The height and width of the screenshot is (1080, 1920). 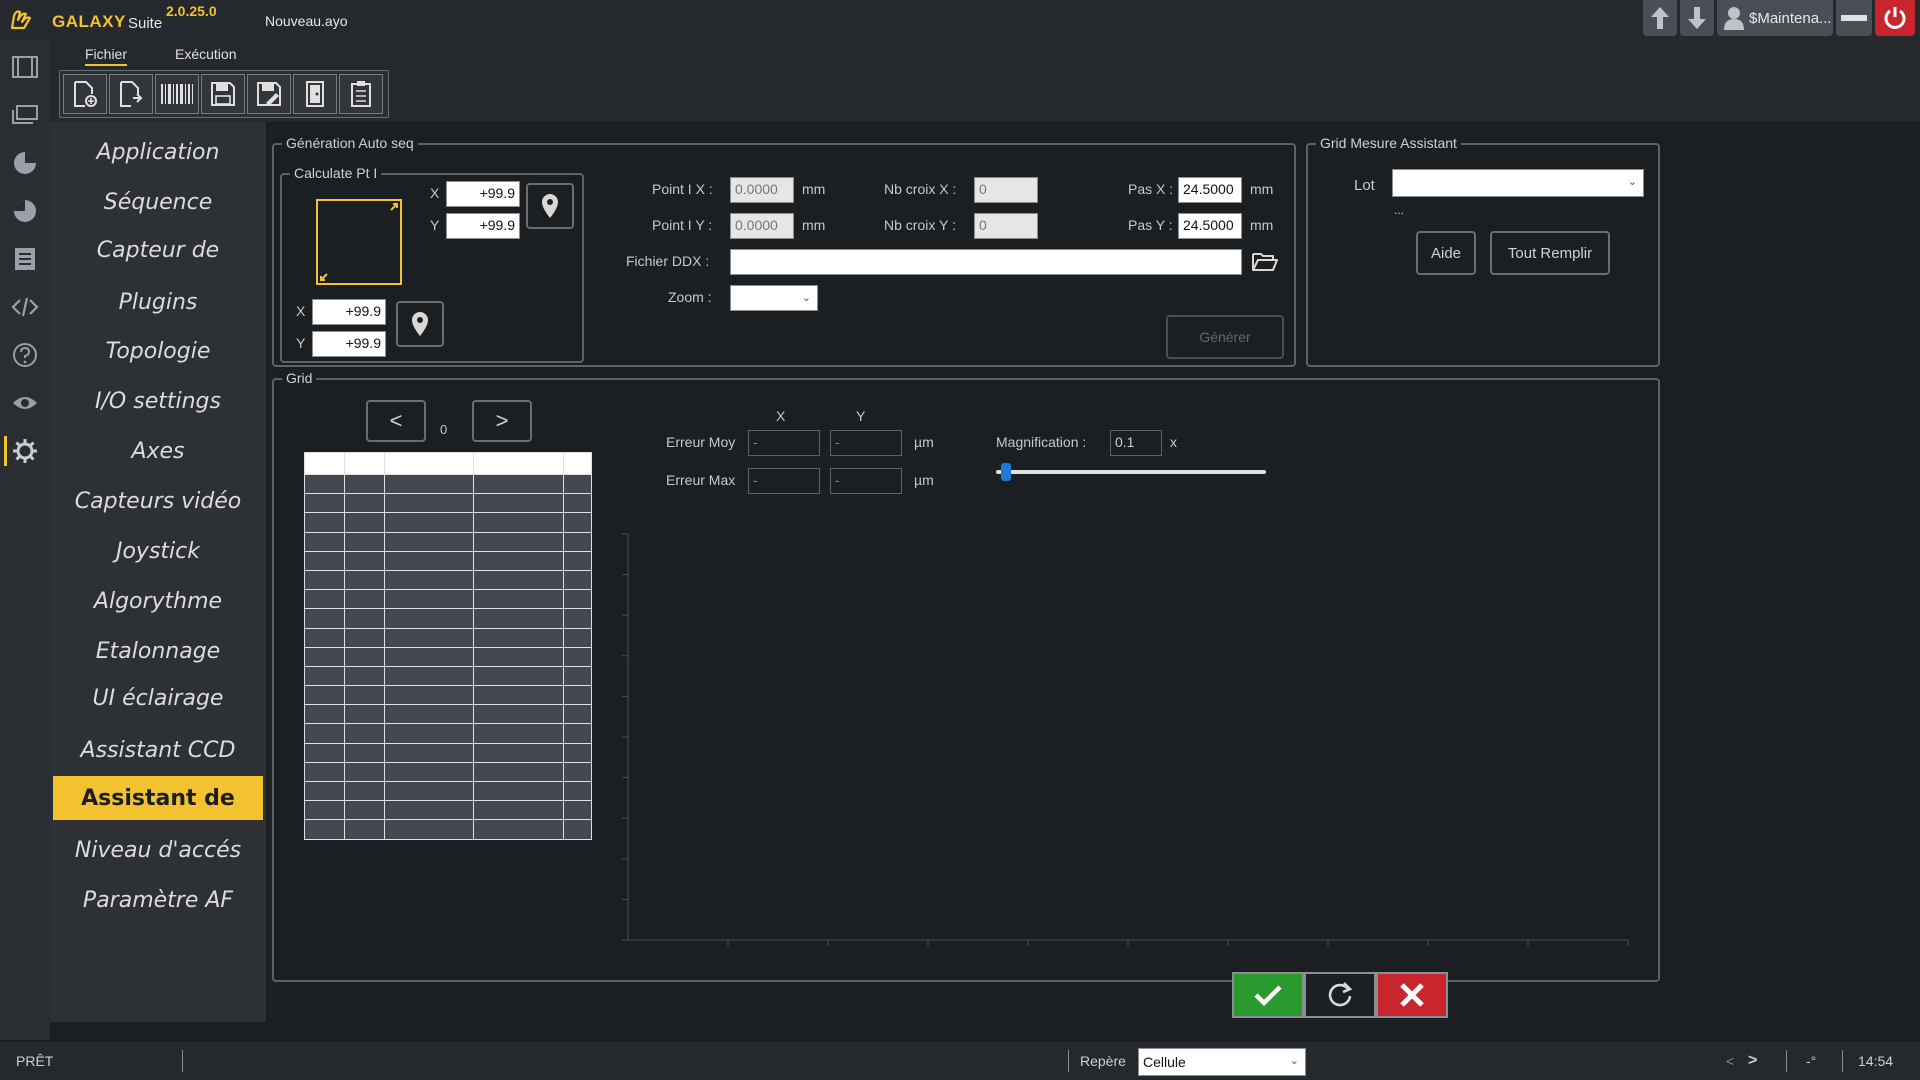 I want to click on cancel-button, so click(x=1412, y=995).